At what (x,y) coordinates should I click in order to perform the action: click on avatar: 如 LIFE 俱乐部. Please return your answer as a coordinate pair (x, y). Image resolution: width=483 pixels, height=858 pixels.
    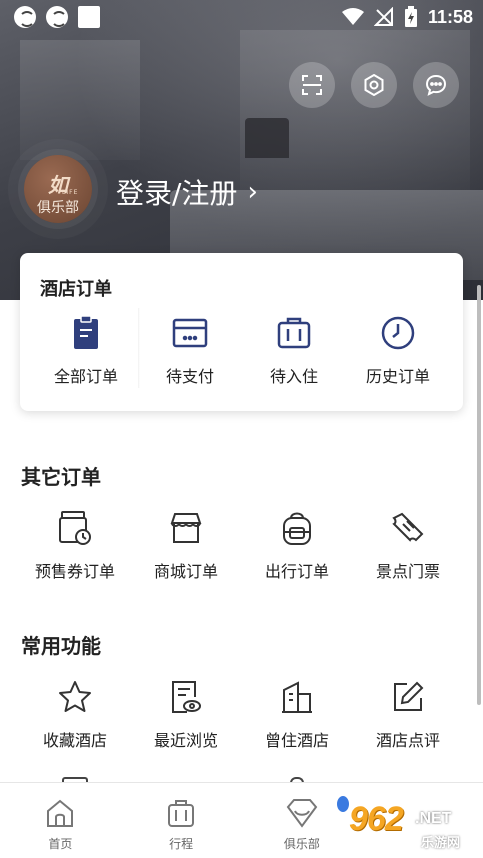
    Looking at the image, I should click on (58, 189).